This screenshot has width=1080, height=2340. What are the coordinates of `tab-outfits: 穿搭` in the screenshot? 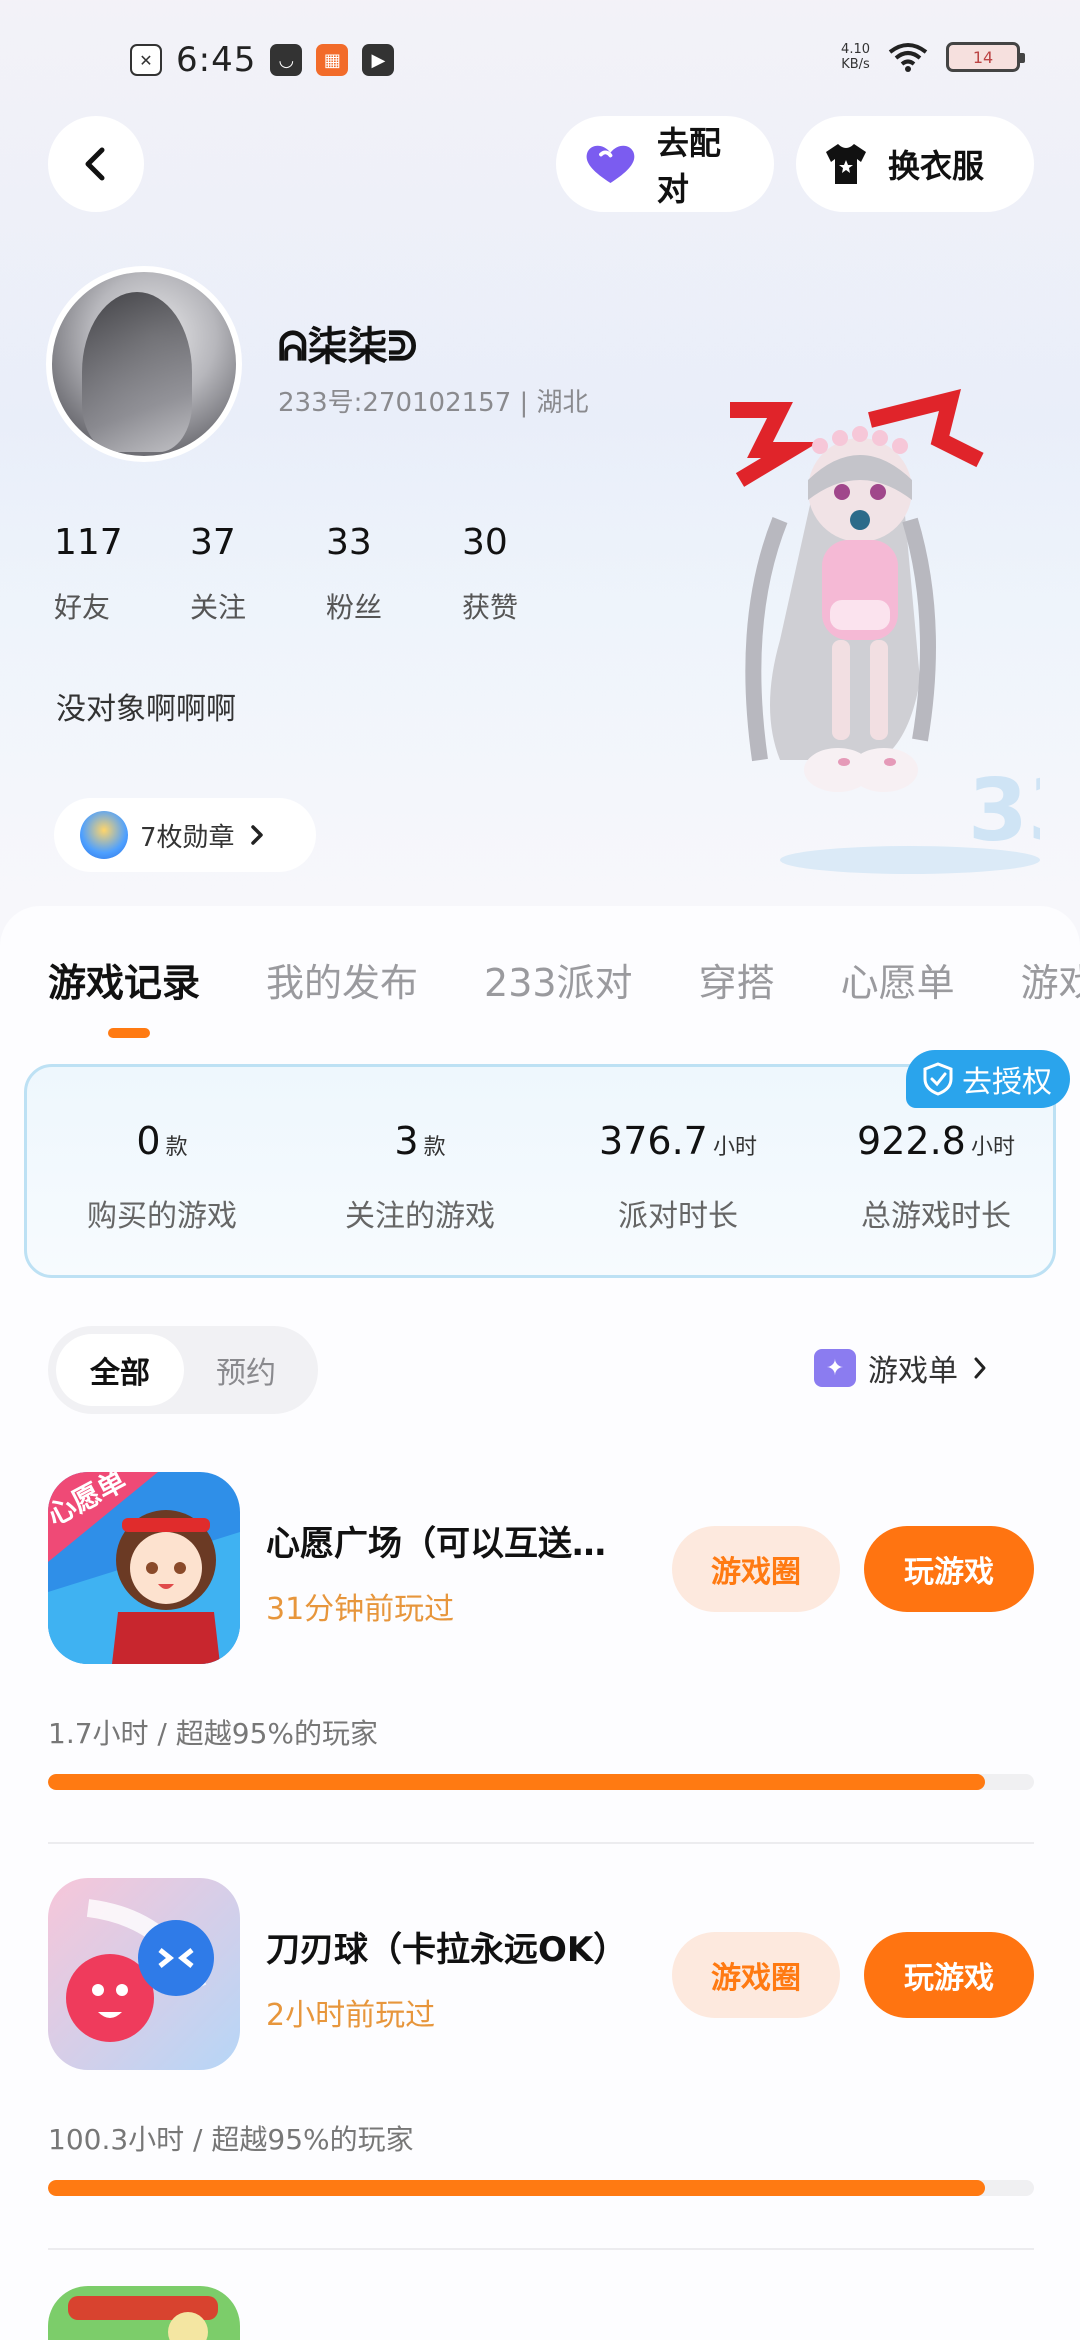 It's located at (737, 979).